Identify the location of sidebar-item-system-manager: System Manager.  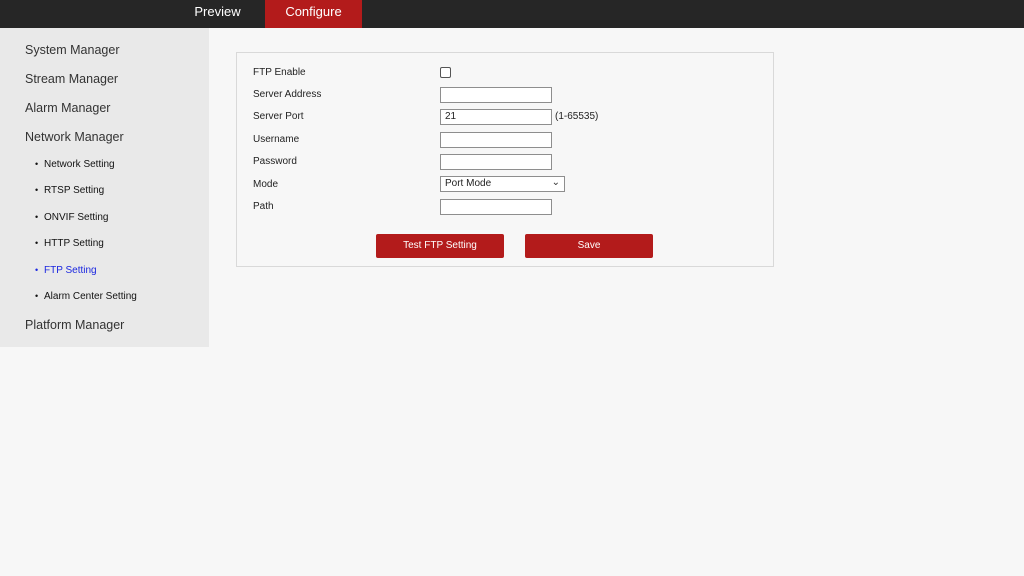
(72, 50).